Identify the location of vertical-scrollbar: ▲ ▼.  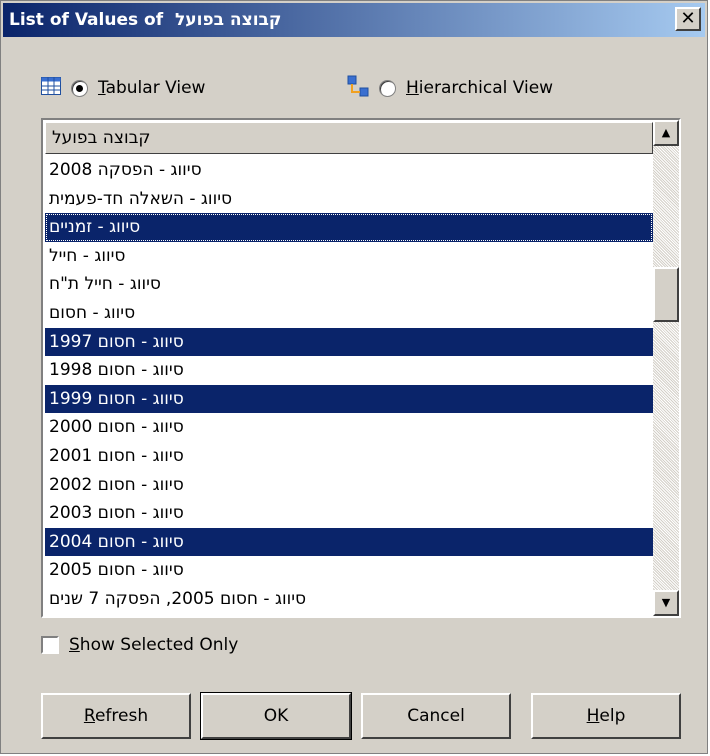
(666, 368).